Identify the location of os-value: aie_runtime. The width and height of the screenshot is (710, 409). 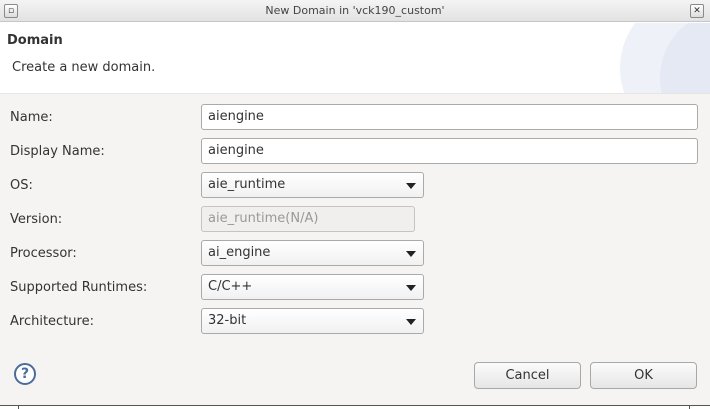
(247, 184).